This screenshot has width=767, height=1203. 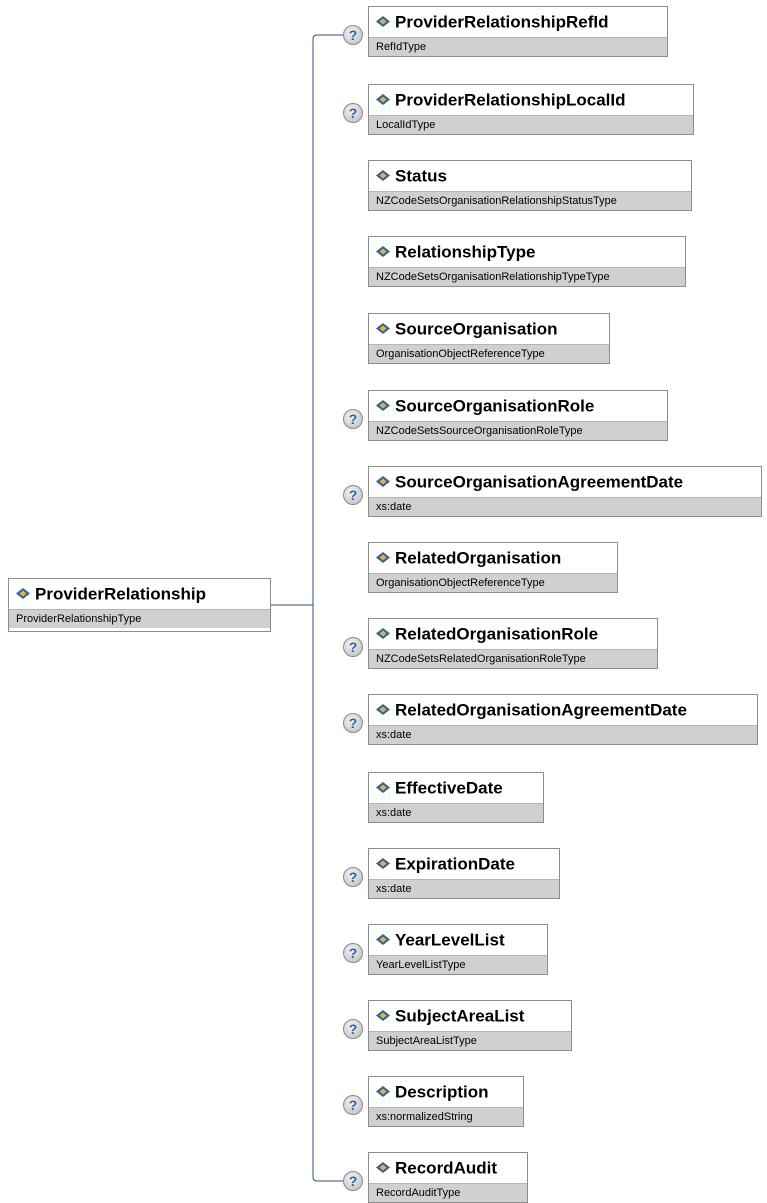 What do you see at coordinates (455, 864) in the screenshot?
I see `element-name: ExpirationDate` at bounding box center [455, 864].